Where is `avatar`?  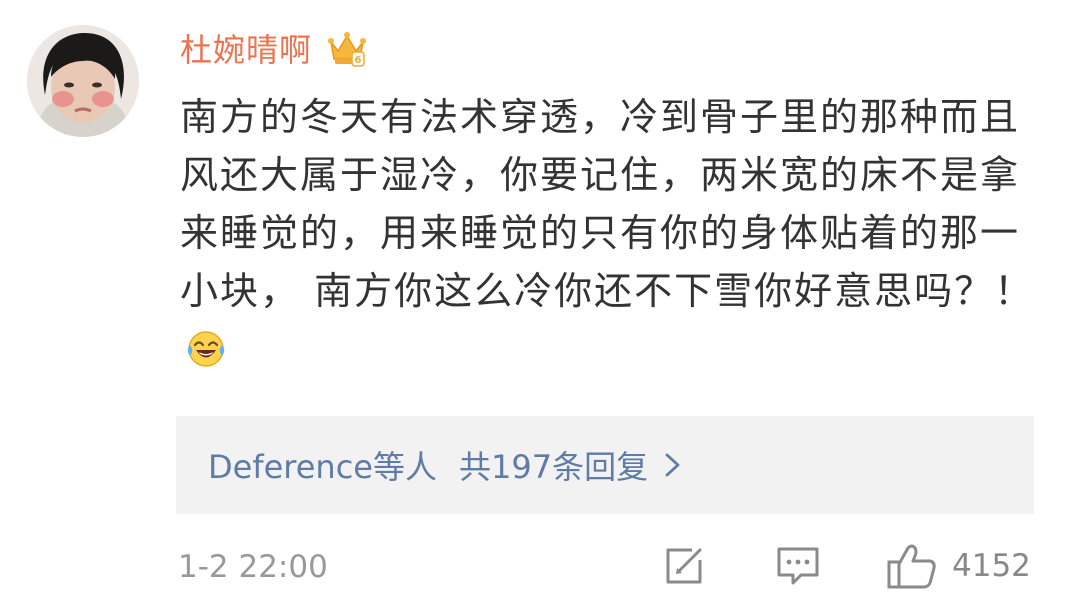 avatar is located at coordinates (83, 81).